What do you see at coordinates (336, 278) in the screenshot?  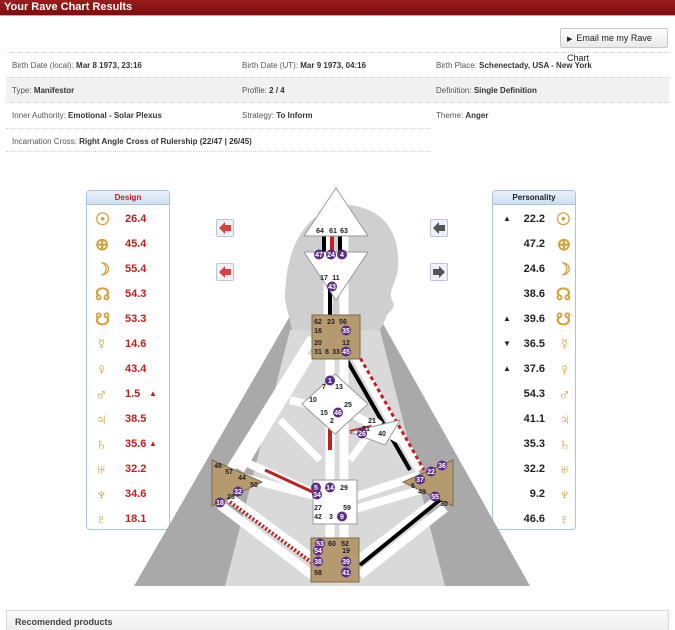 I see `gate-11-label: 11` at bounding box center [336, 278].